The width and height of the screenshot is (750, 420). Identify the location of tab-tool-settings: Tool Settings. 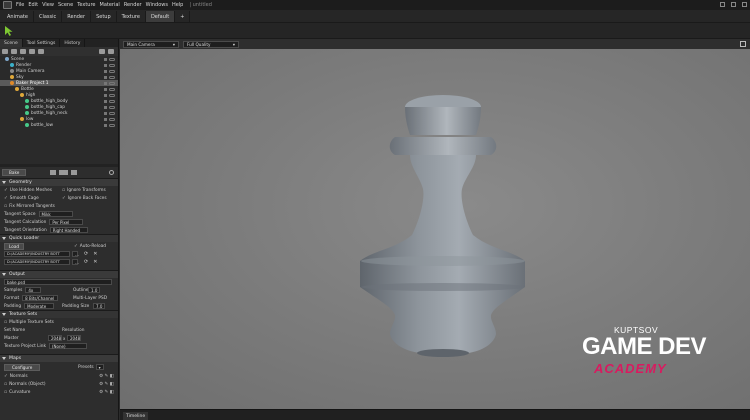
(42, 43).